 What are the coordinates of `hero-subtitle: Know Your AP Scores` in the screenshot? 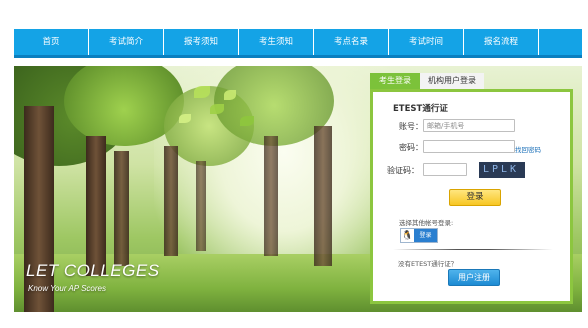 It's located at (67, 288).